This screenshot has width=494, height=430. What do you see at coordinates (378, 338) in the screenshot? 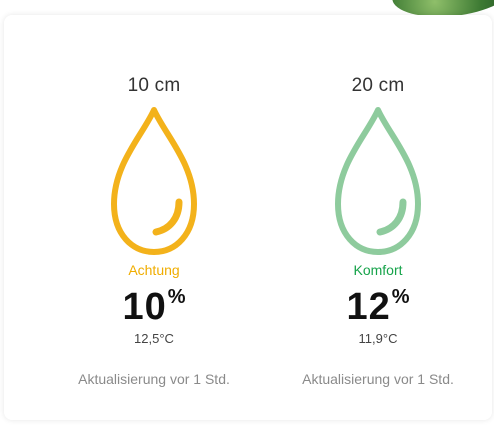
I see `temperature-value: 11,9°C` at bounding box center [378, 338].